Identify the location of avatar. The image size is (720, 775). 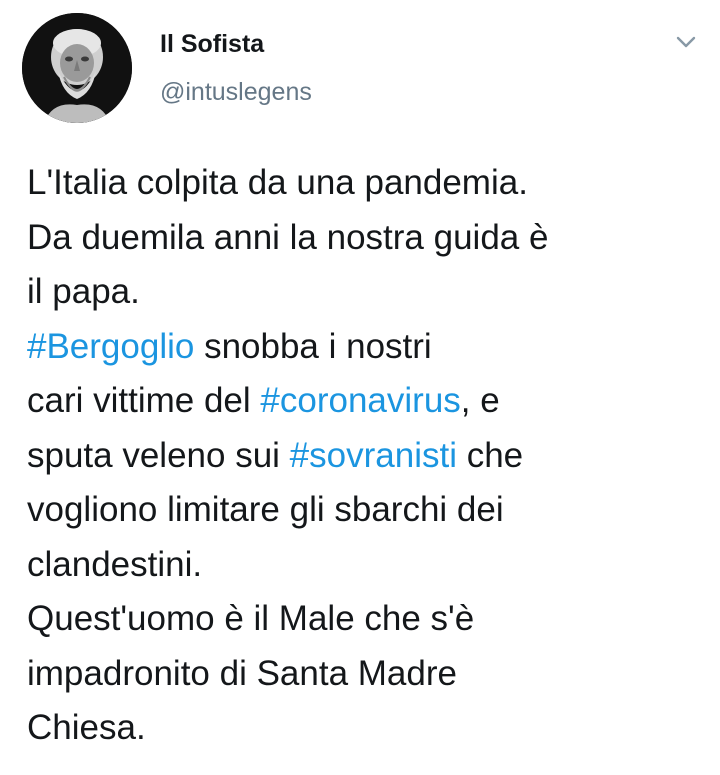
(77, 68).